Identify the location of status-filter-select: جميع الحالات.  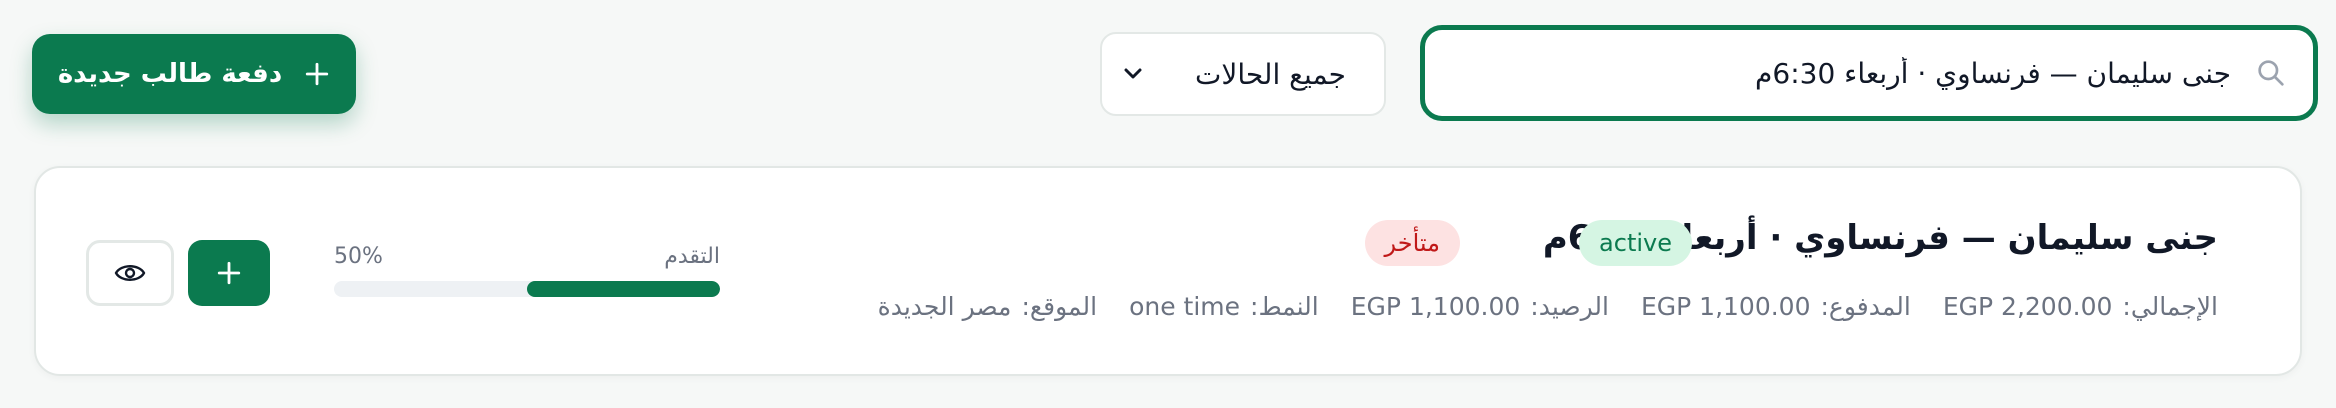
(1243, 74).